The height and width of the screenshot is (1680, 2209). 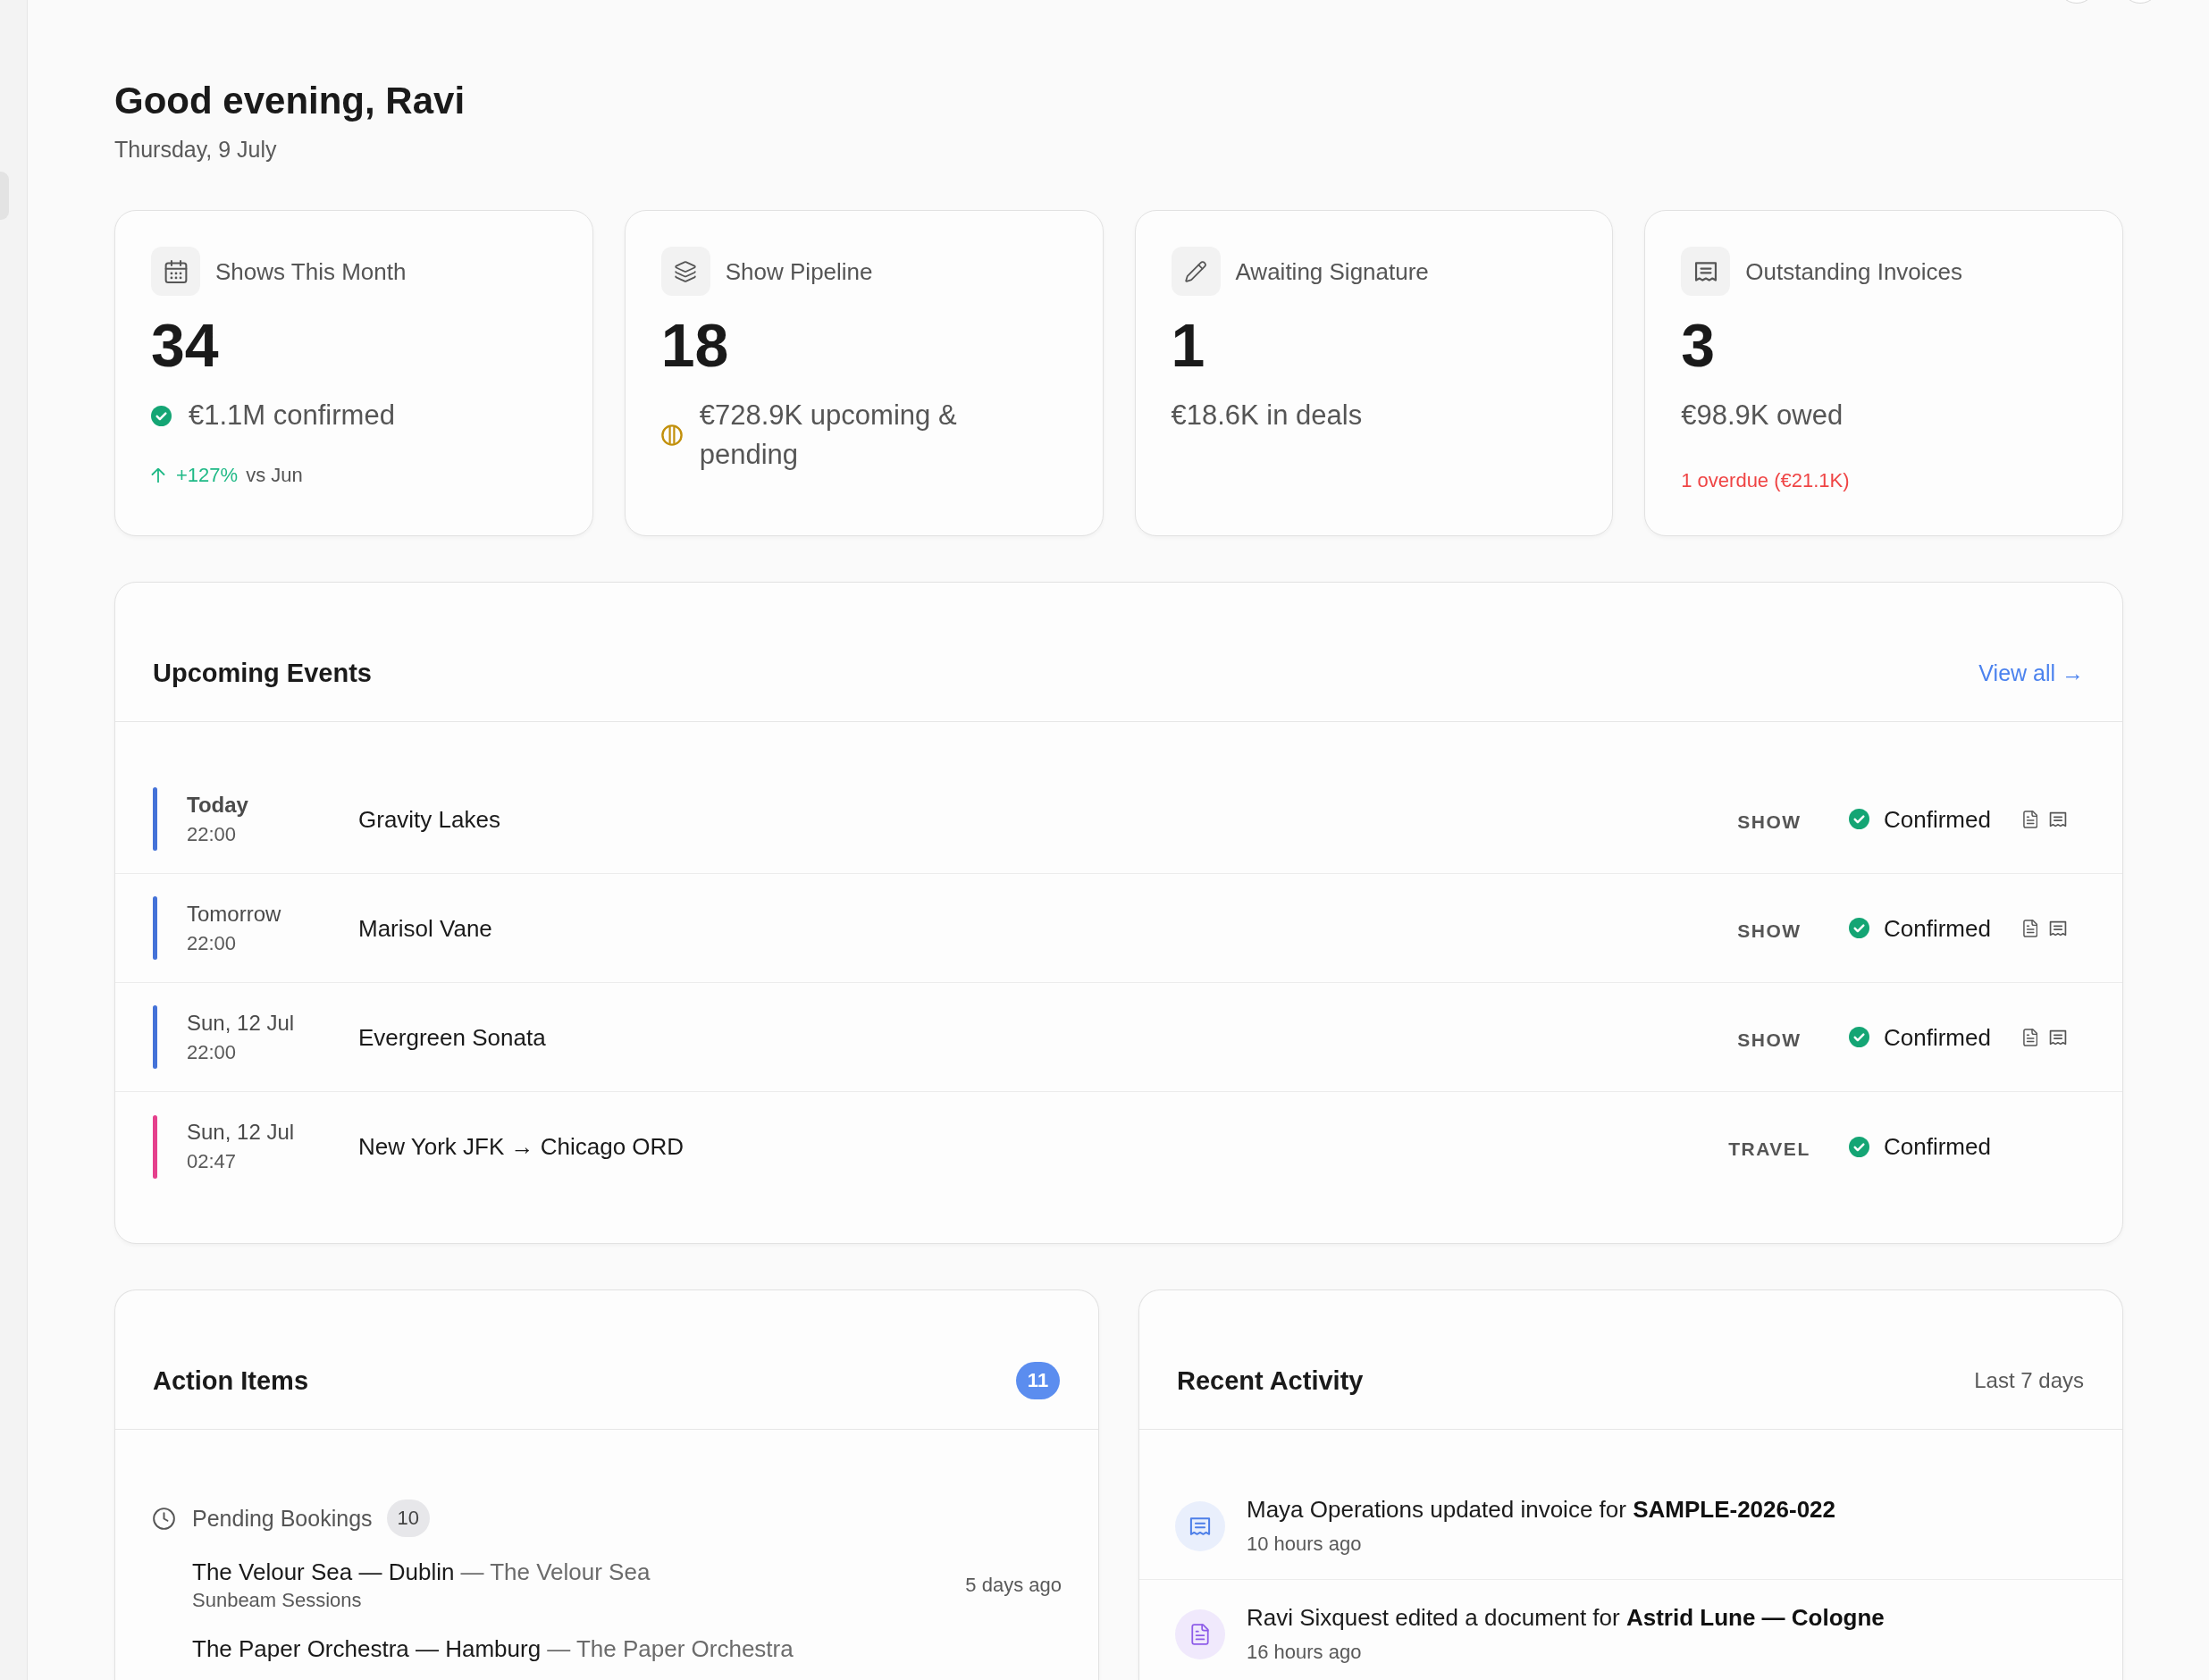 What do you see at coordinates (694, 345) in the screenshot?
I see `stat-value: 18` at bounding box center [694, 345].